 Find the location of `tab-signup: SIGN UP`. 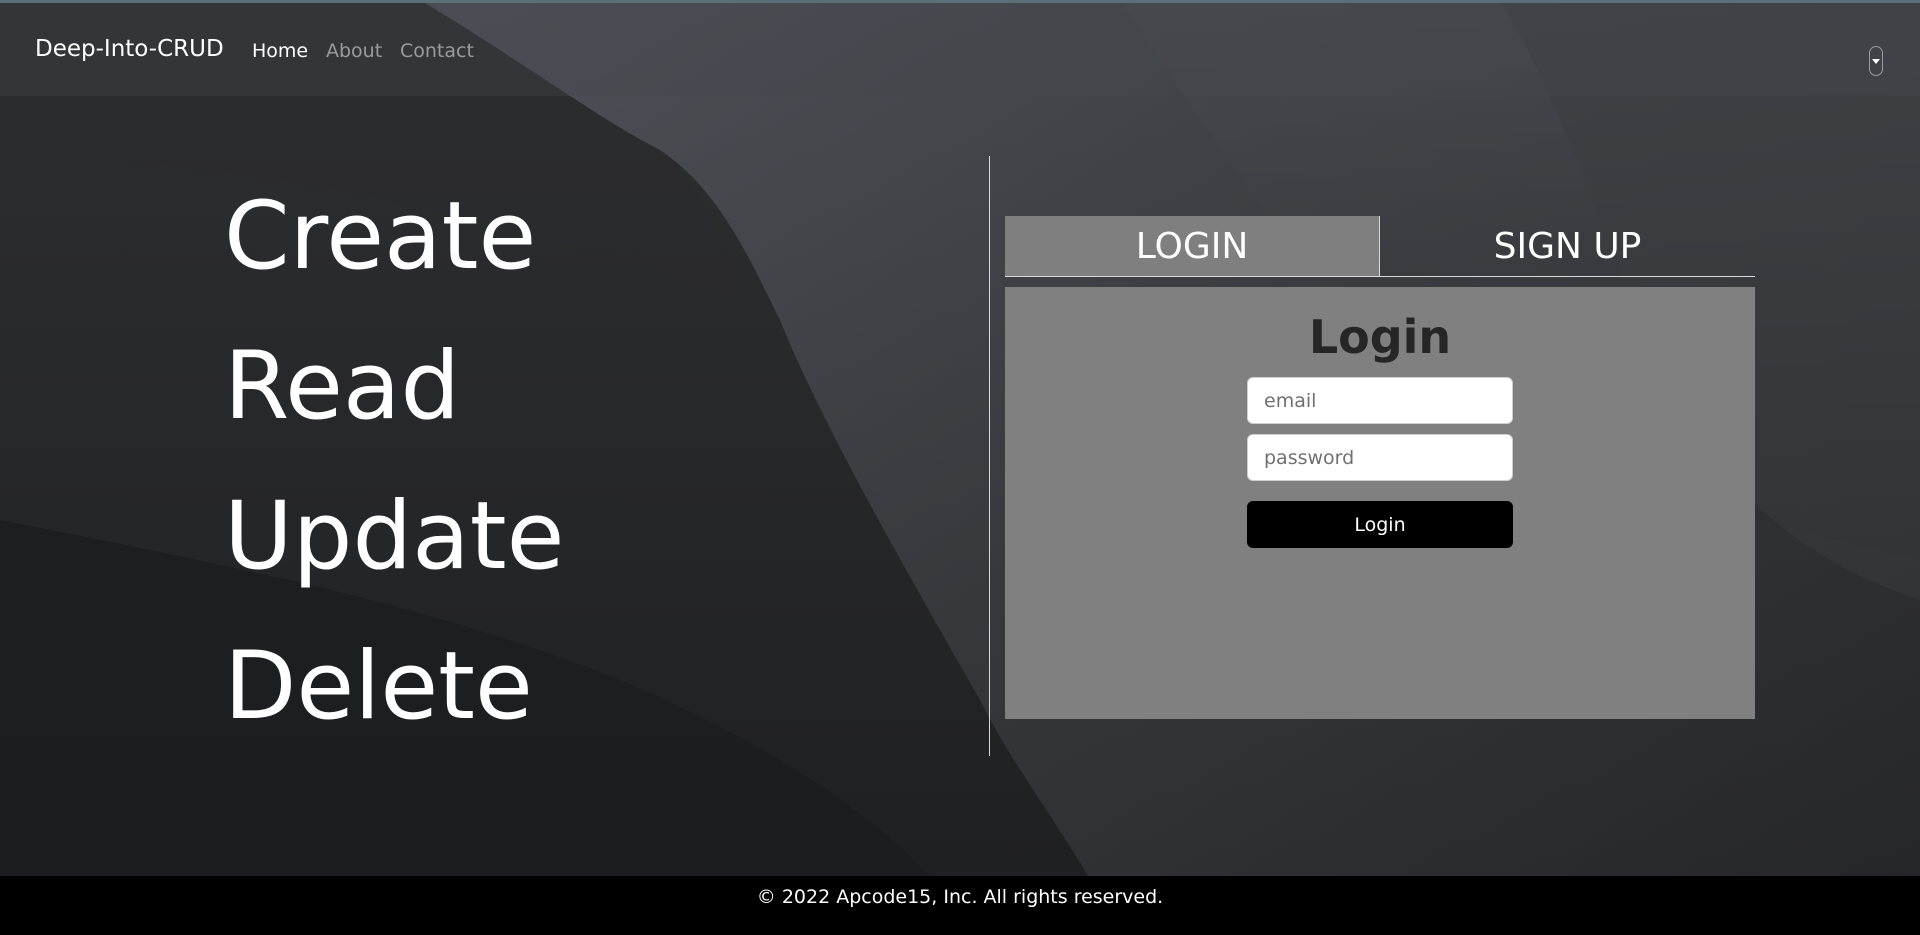

tab-signup: SIGN UP is located at coordinates (1567, 246).